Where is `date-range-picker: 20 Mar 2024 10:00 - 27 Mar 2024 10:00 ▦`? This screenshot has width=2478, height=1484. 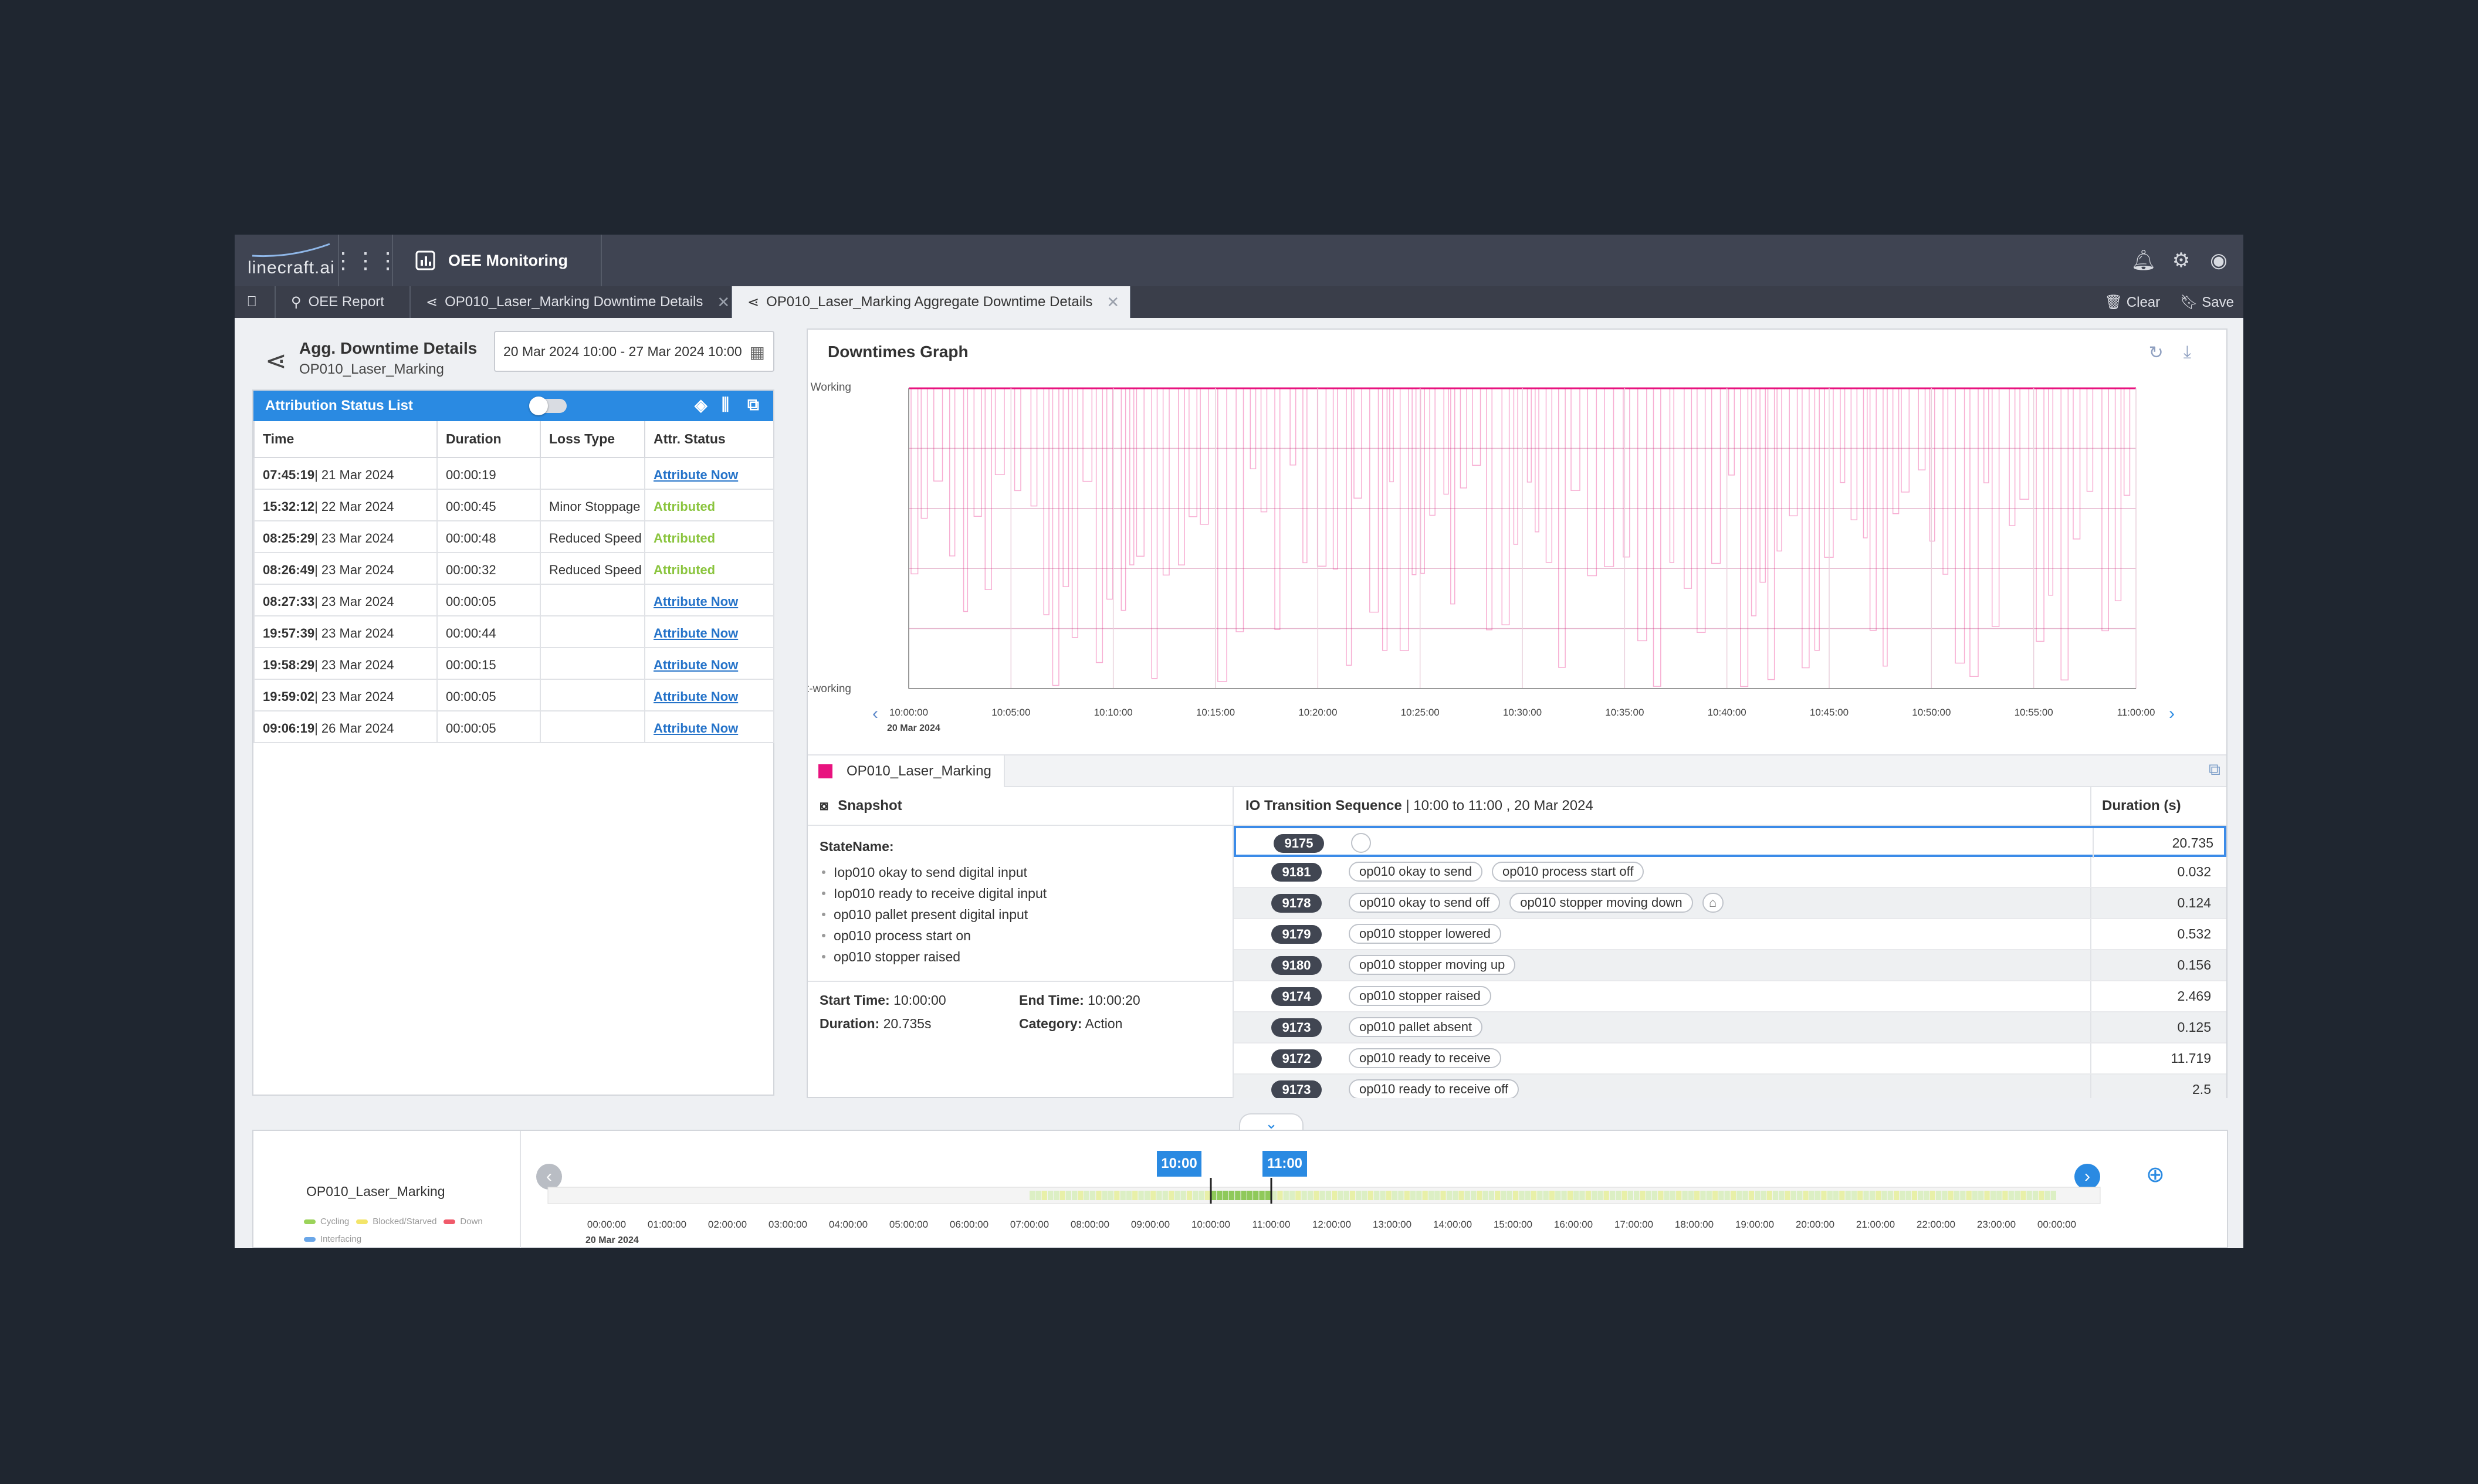 date-range-picker: 20 Mar 2024 10:00 - 27 Mar 2024 10:00 ▦ is located at coordinates (634, 352).